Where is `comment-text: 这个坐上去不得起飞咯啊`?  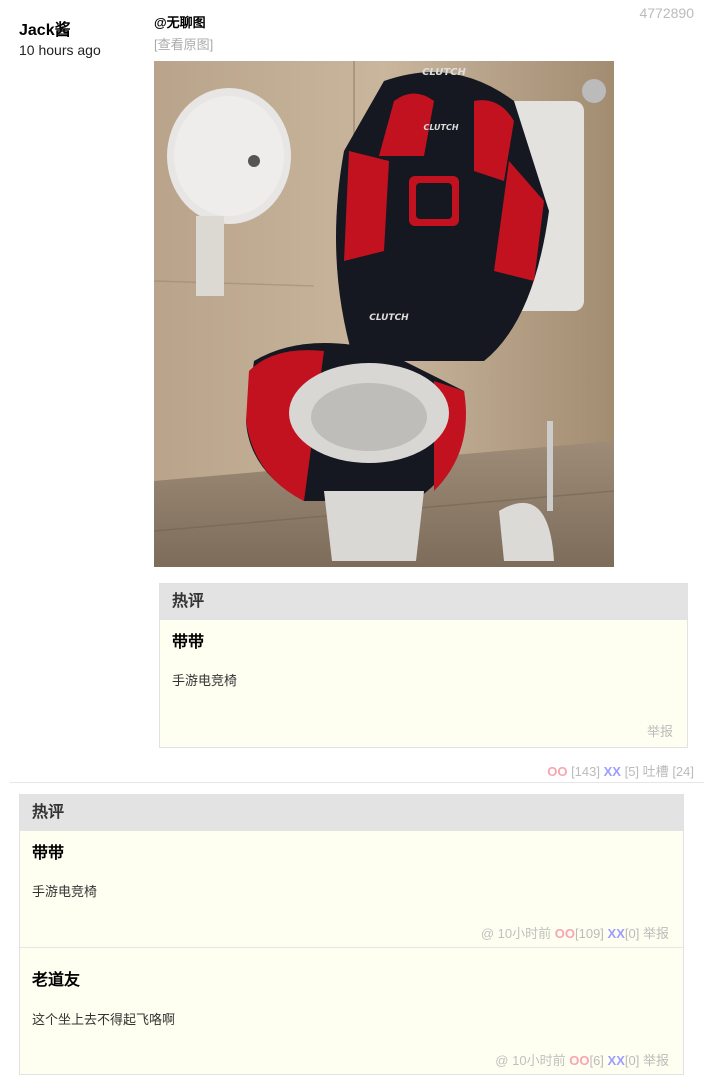
comment-text: 这个坐上去不得起飞咯啊 is located at coordinates (104, 1019).